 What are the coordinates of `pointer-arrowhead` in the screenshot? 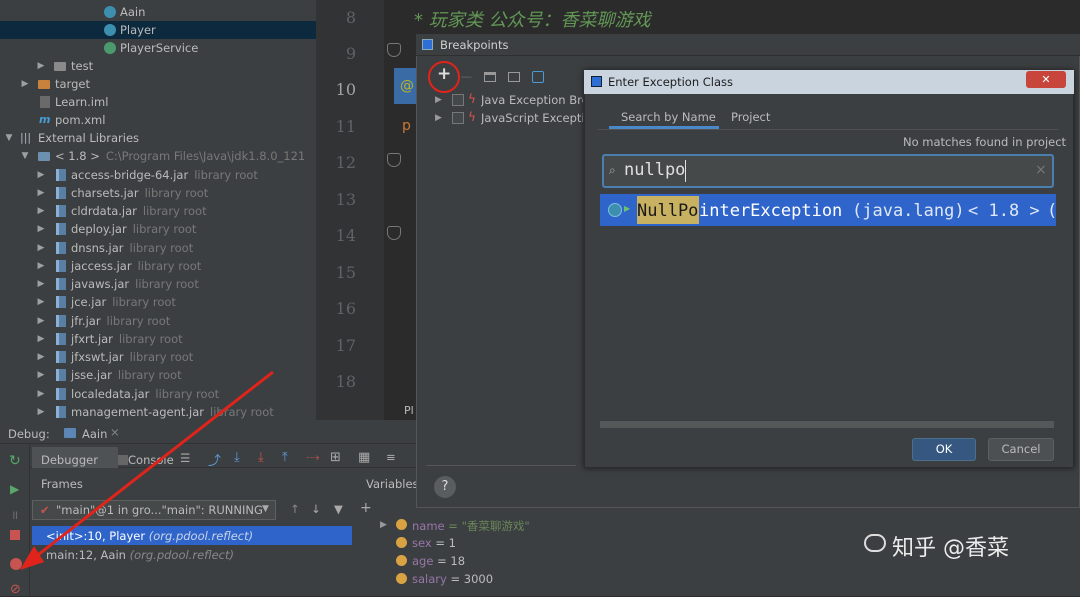 It's located at (32, 558).